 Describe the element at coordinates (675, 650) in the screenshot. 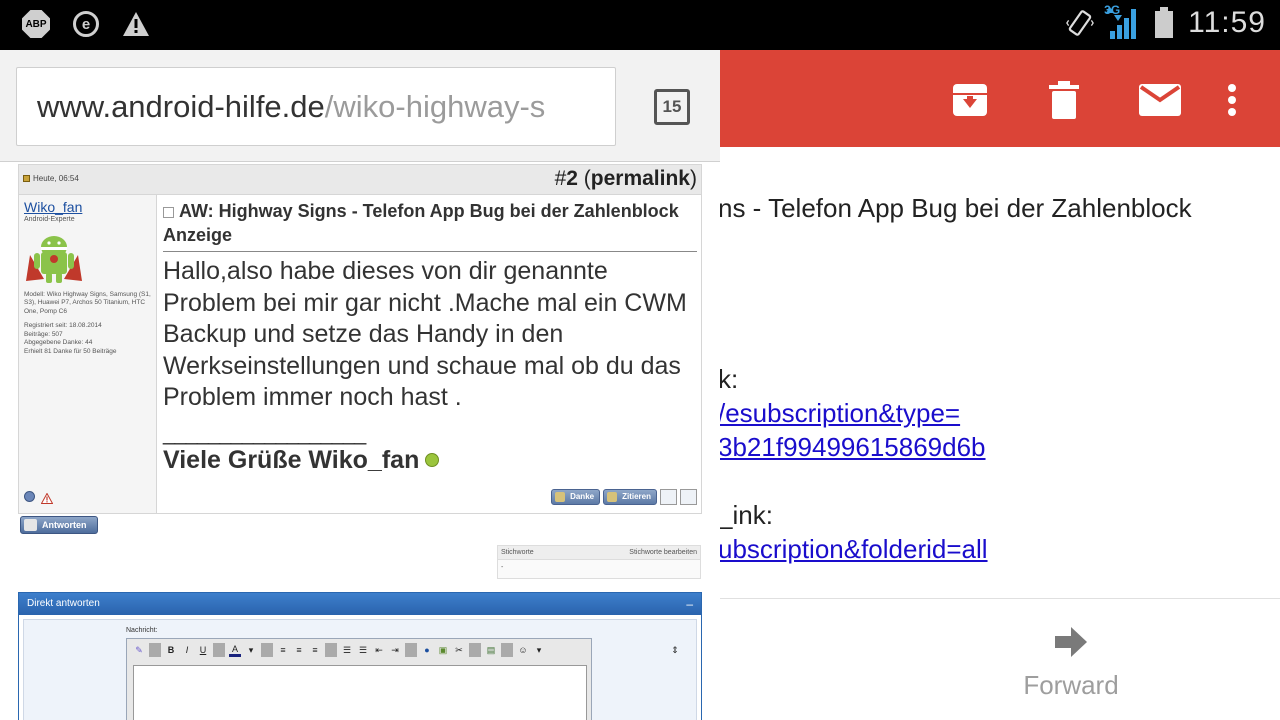

I see `resize-icon: ⇕` at that location.